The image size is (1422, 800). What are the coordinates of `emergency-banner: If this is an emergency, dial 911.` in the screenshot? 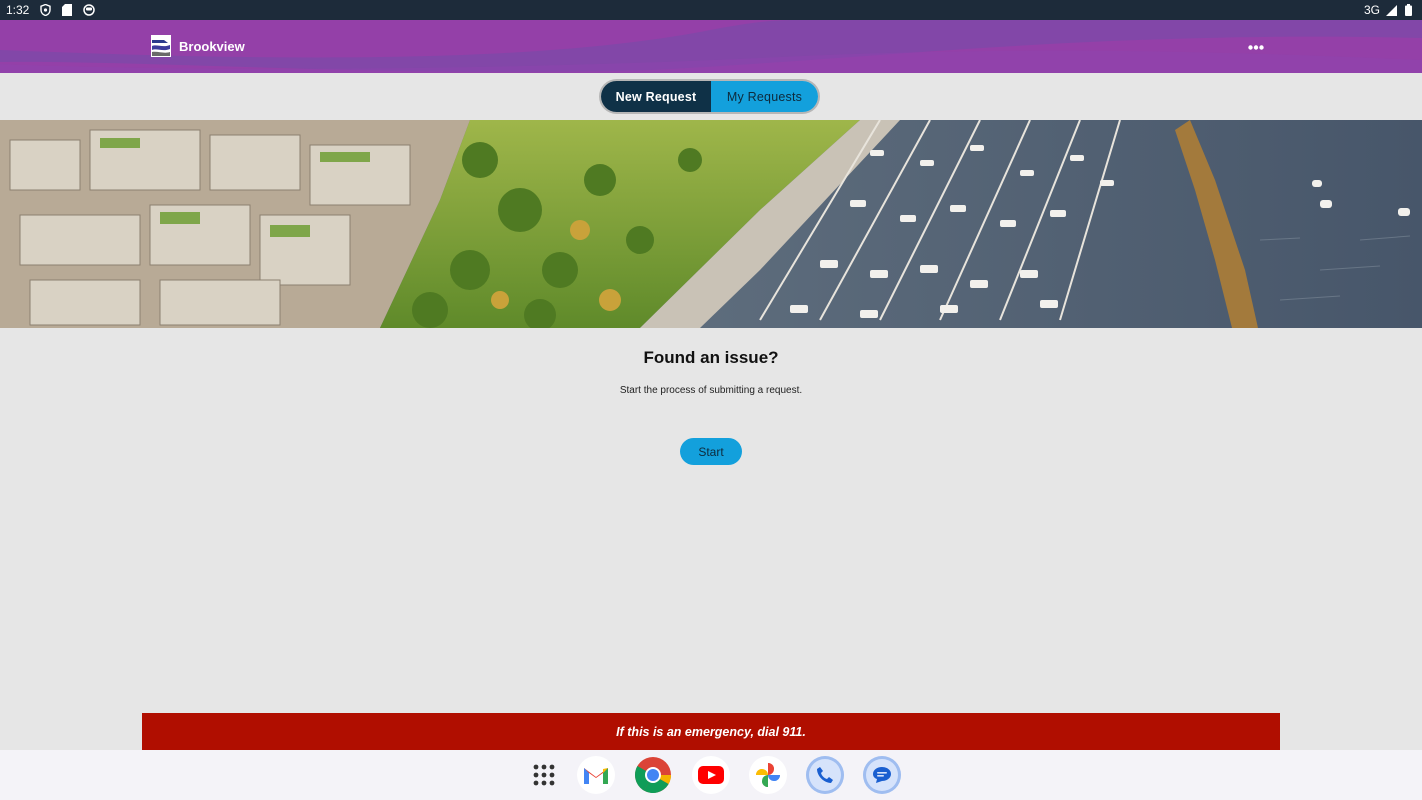 It's located at (711, 731).